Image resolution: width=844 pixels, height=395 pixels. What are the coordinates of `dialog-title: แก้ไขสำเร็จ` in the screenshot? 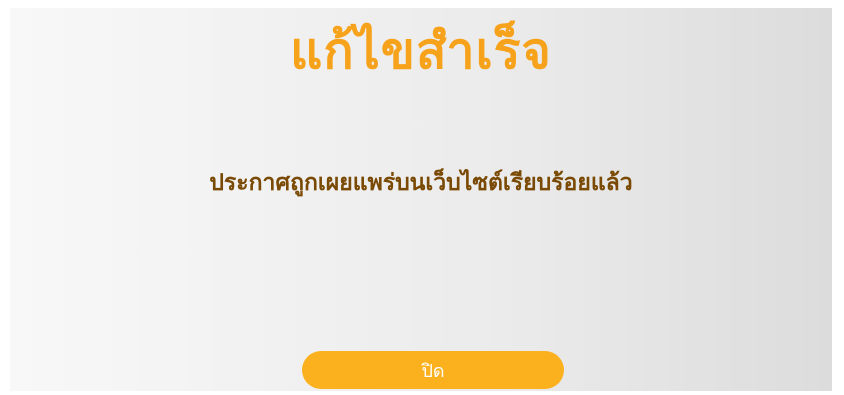 It's located at (421, 51).